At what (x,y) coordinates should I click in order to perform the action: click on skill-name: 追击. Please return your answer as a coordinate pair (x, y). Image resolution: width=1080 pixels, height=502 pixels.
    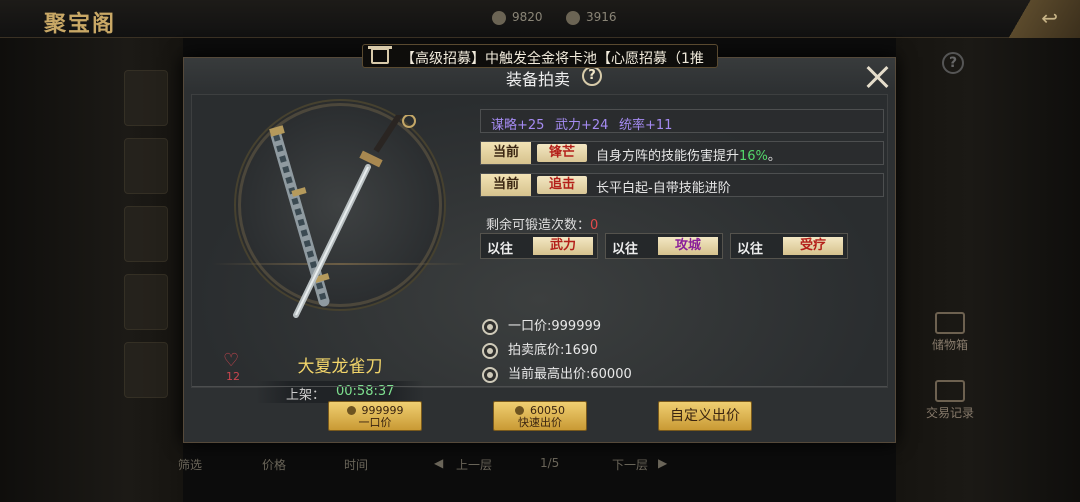
    Looking at the image, I should click on (562, 185).